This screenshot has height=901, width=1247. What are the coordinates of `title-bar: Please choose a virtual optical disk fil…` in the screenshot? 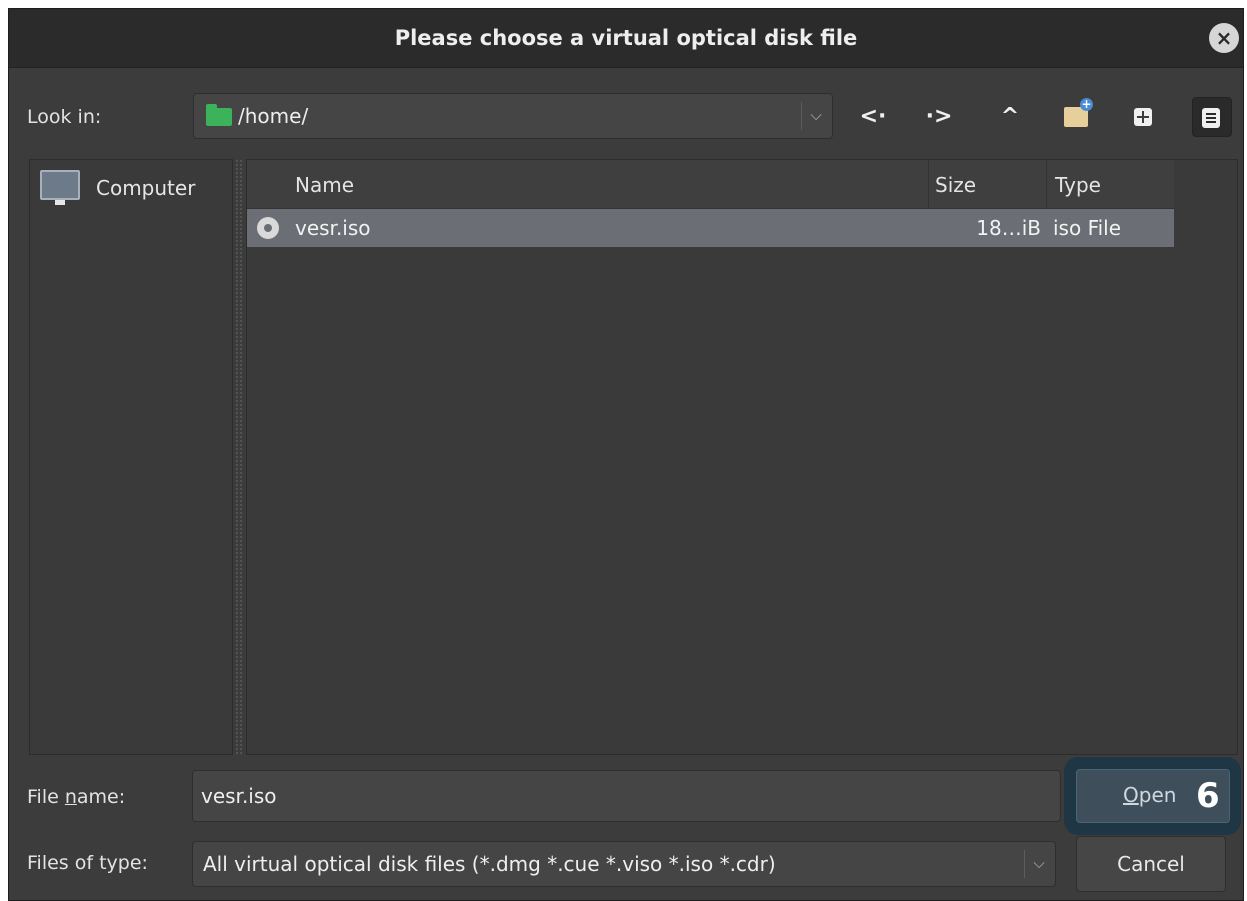 It's located at (626, 38).